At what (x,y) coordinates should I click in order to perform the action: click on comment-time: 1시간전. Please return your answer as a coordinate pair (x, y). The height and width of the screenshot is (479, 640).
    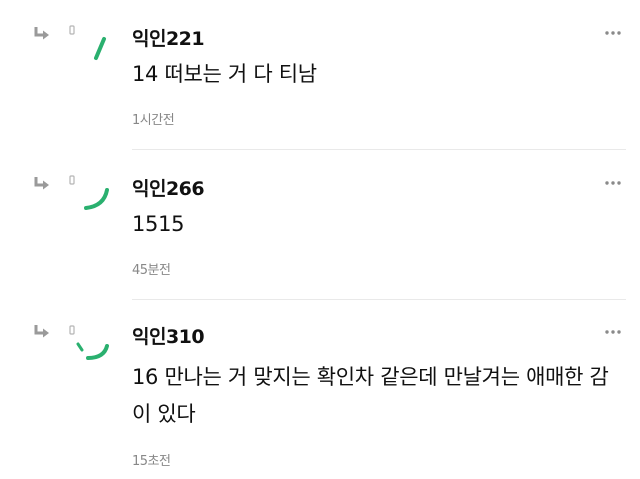
    Looking at the image, I should click on (153, 120).